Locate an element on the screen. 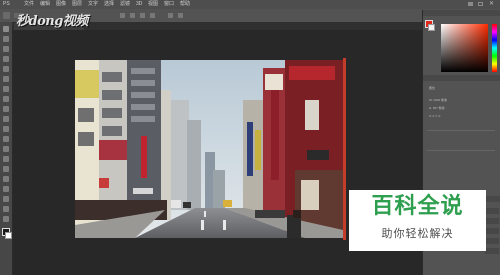  video-site-watermark-logo: 秒dong视频 is located at coordinates (52, 21).